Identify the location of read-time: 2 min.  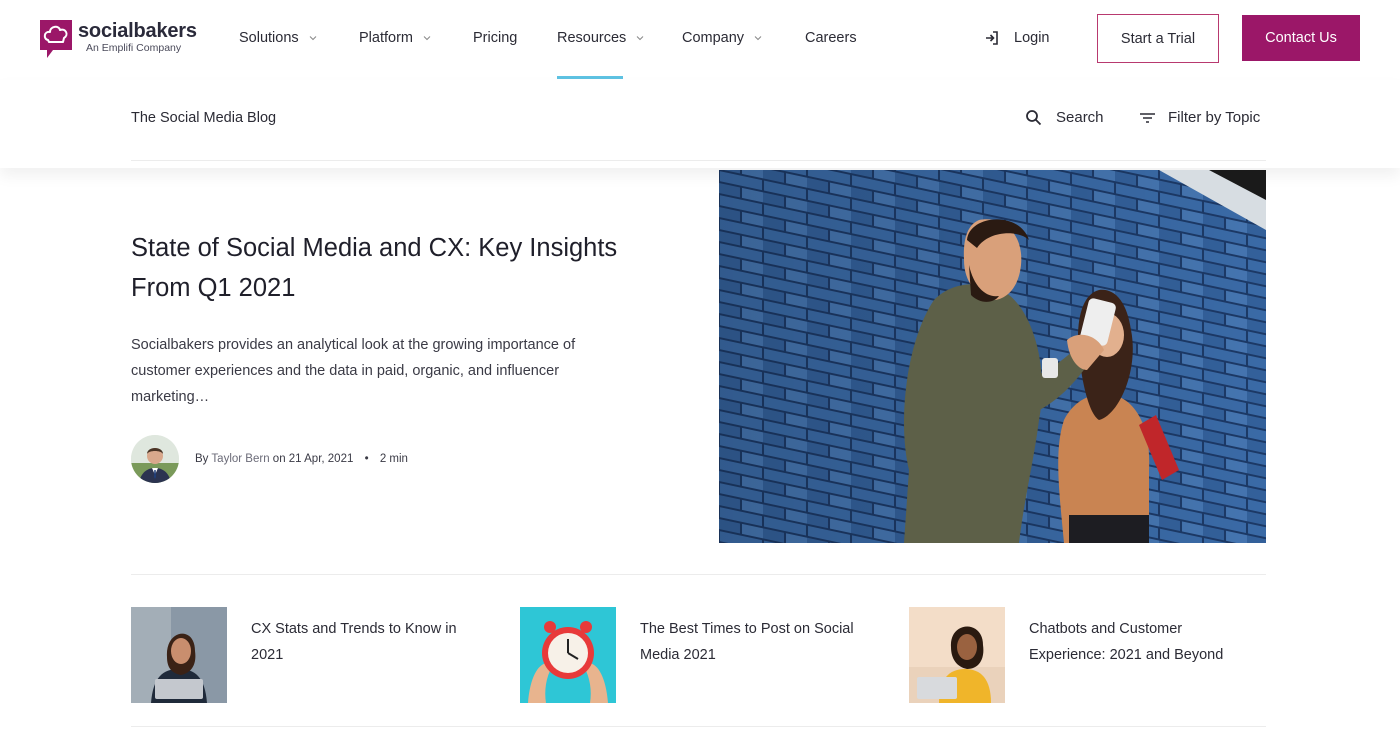
(393, 459).